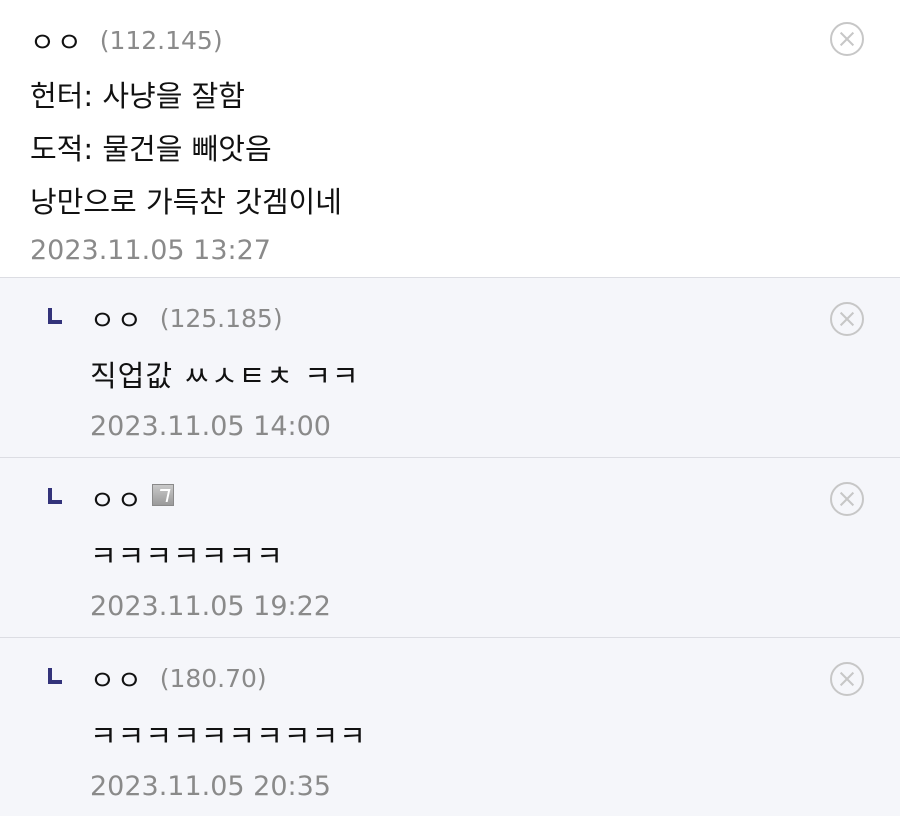  I want to click on comment-line: 헌터: 사냥을 잘함, so click(137, 96).